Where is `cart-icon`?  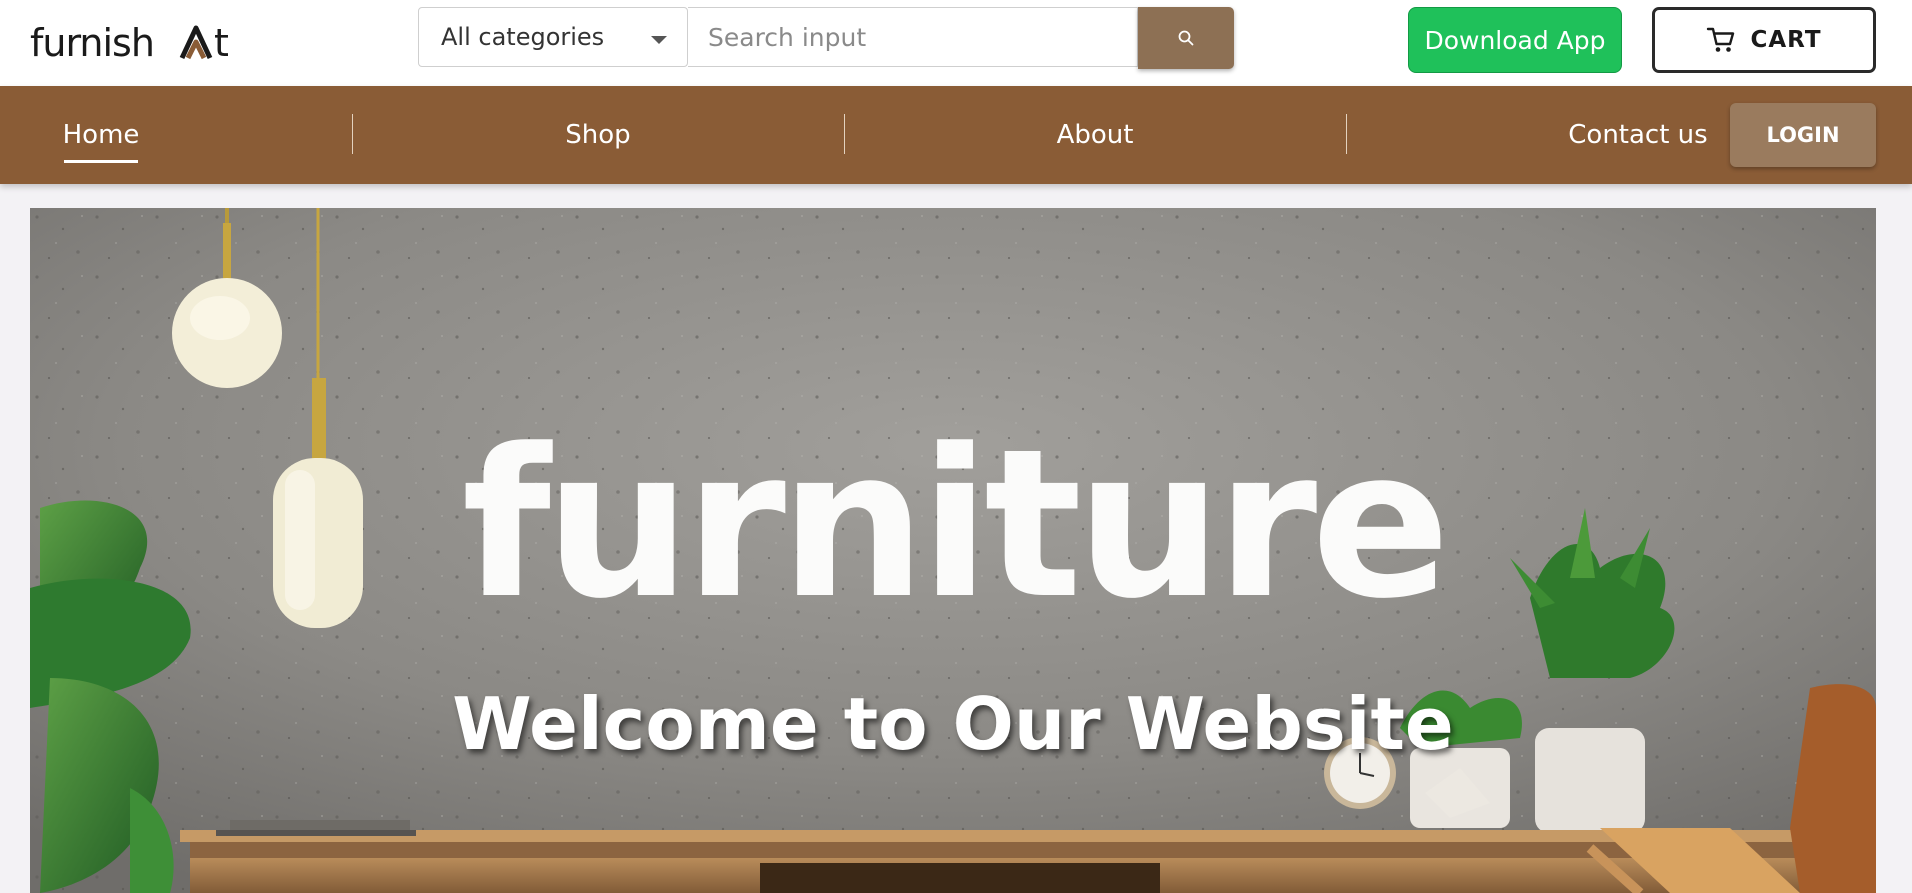 cart-icon is located at coordinates (1721, 39).